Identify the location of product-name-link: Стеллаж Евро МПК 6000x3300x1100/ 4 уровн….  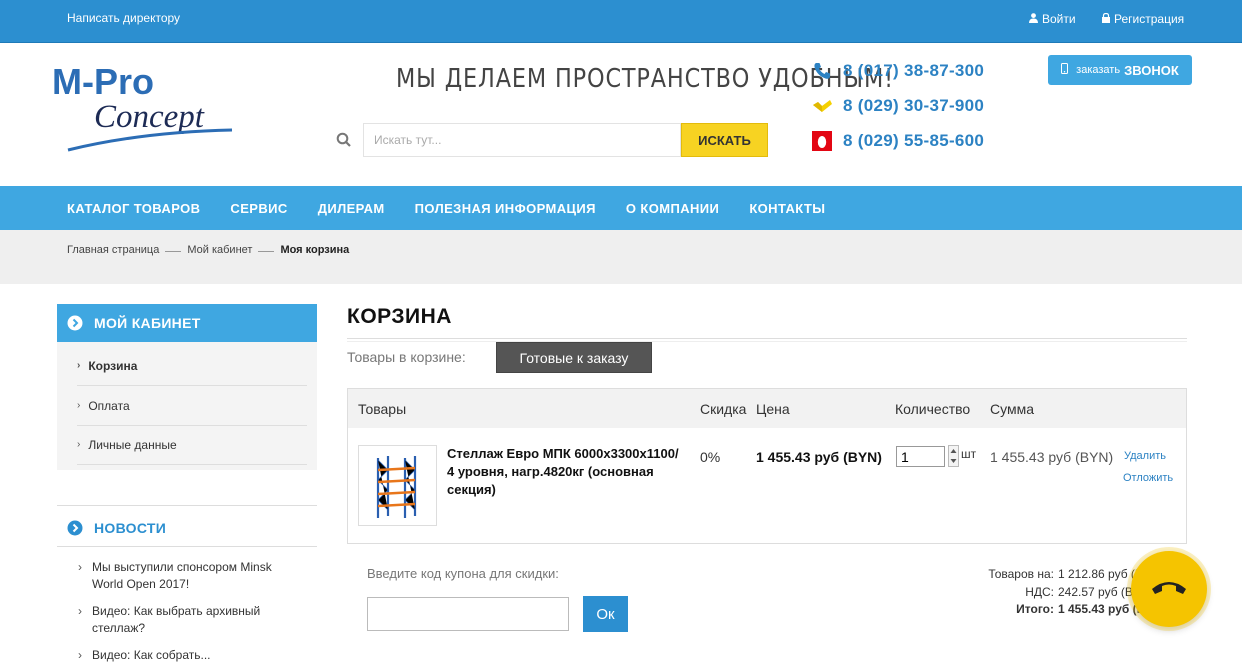
(567, 472).